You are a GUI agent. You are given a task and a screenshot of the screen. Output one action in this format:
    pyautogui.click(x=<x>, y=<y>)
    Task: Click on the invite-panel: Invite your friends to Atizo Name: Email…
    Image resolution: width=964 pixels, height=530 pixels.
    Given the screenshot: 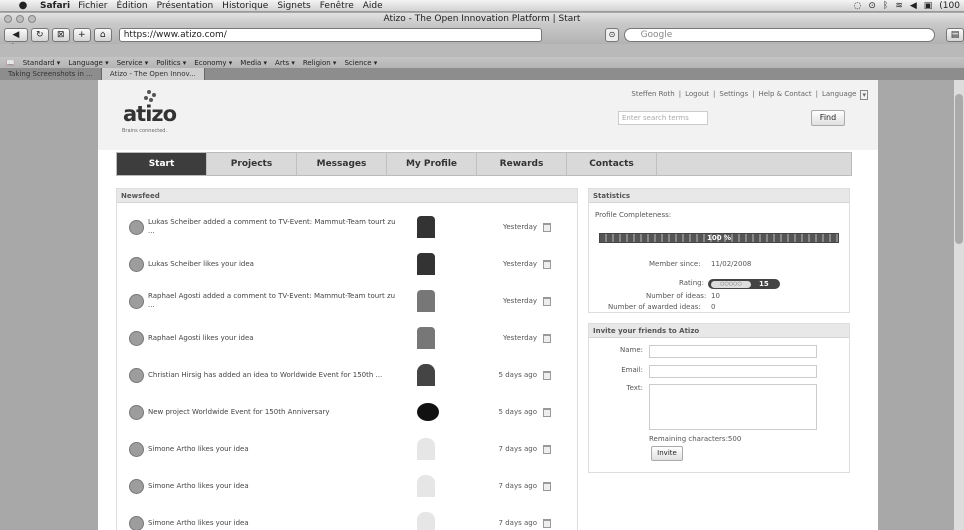 What is the action you would take?
    pyautogui.click(x=719, y=398)
    